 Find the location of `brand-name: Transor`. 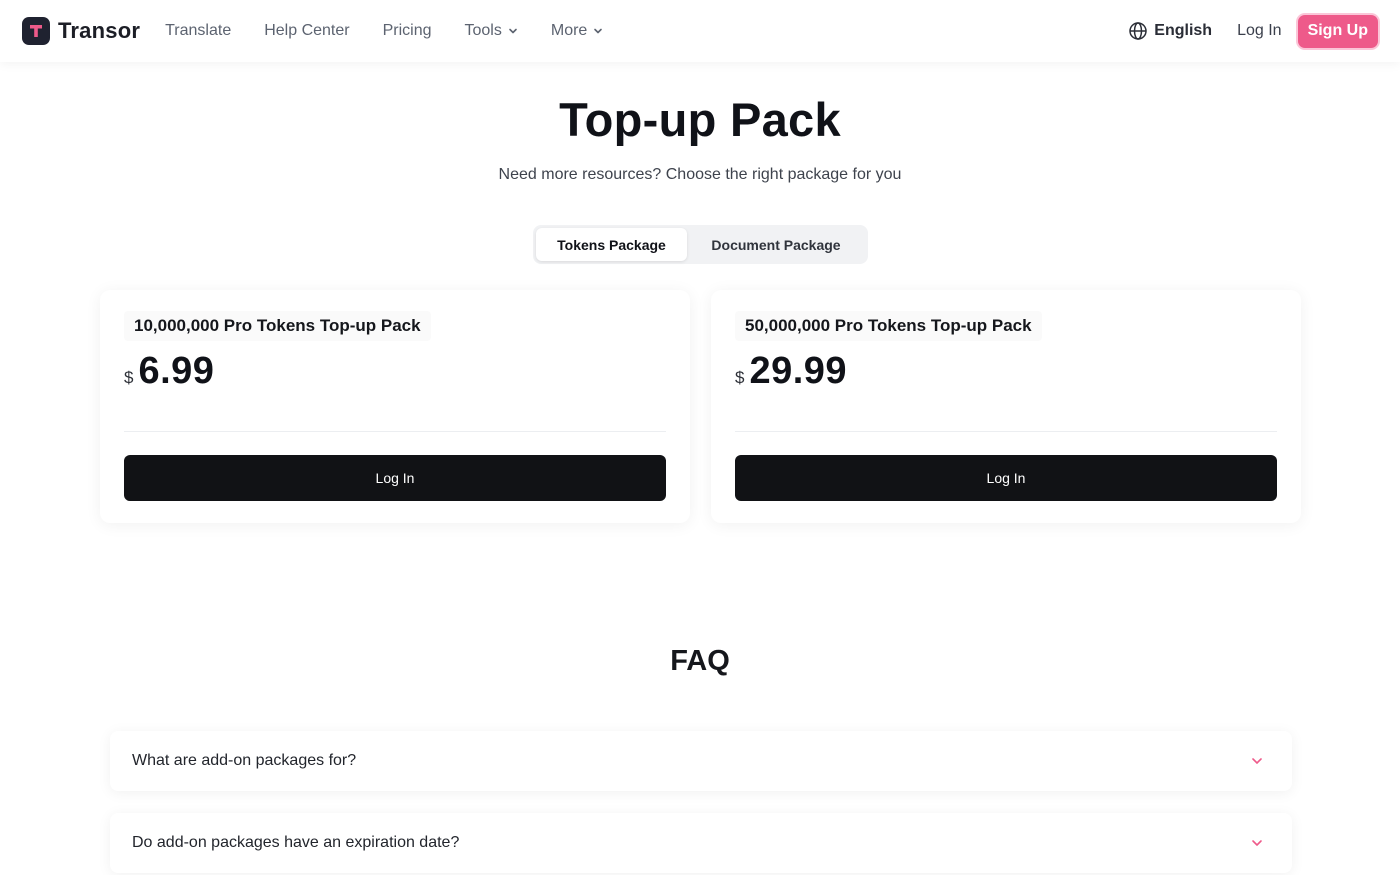

brand-name: Transor is located at coordinates (99, 30).